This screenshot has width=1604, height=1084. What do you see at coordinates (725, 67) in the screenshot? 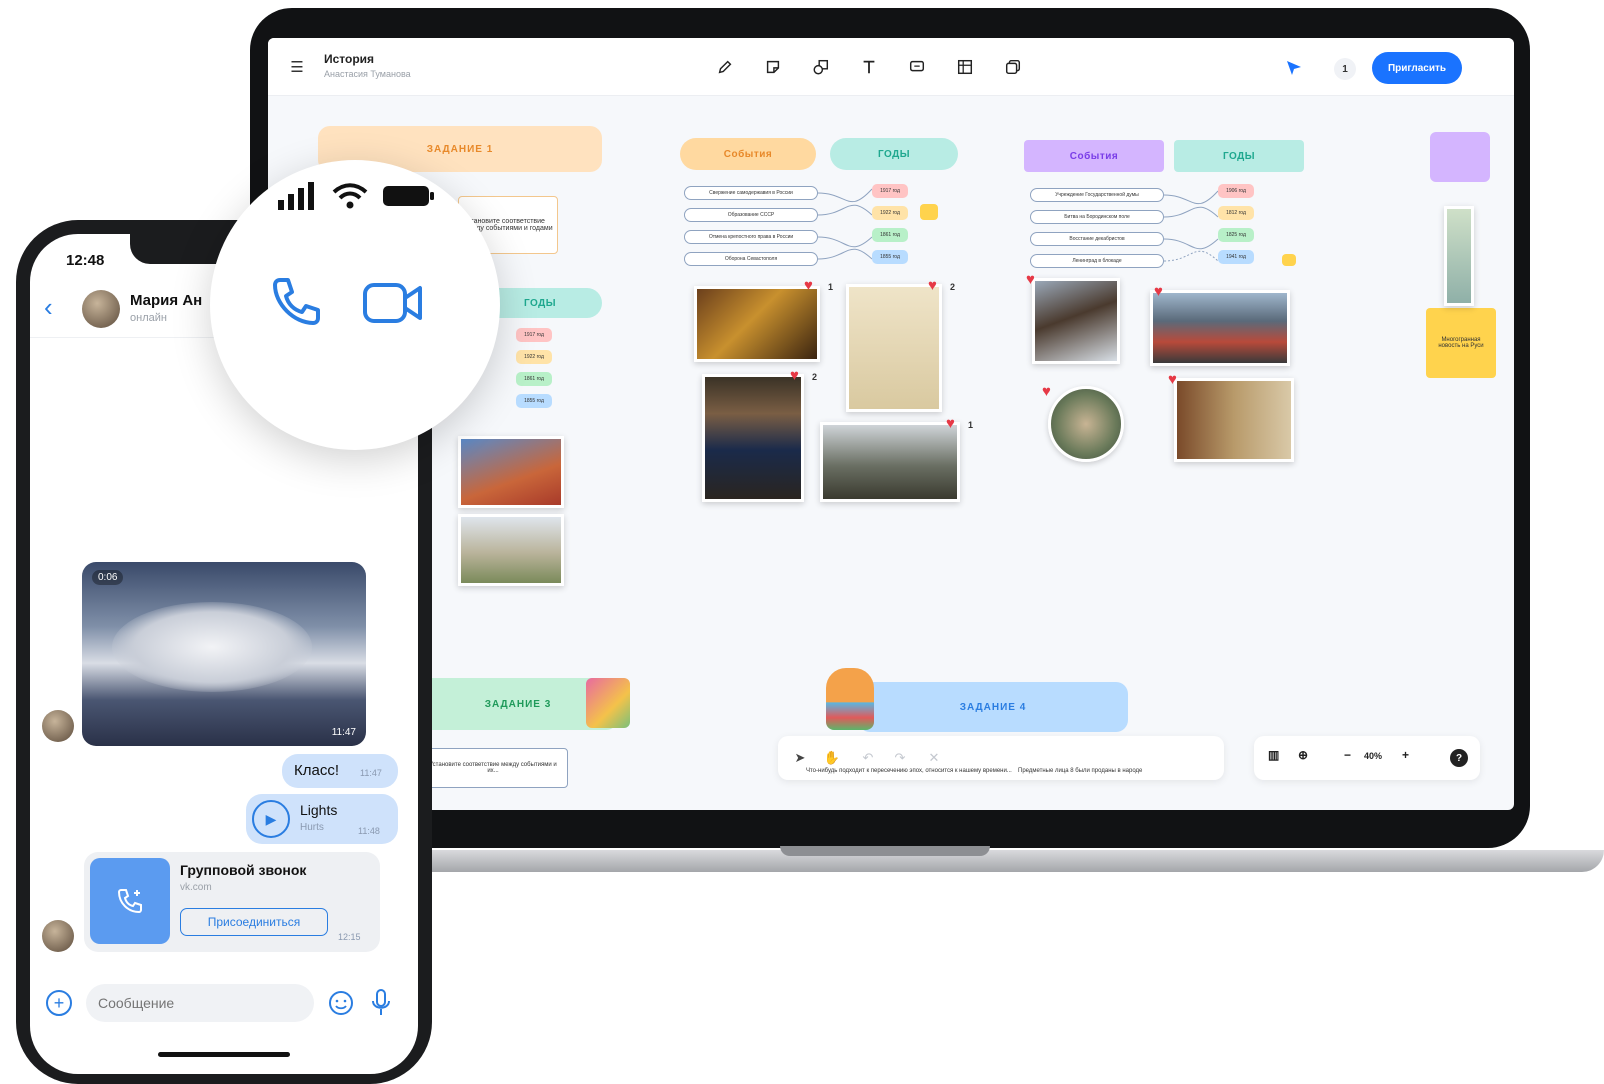
I see `pencil-icon` at bounding box center [725, 67].